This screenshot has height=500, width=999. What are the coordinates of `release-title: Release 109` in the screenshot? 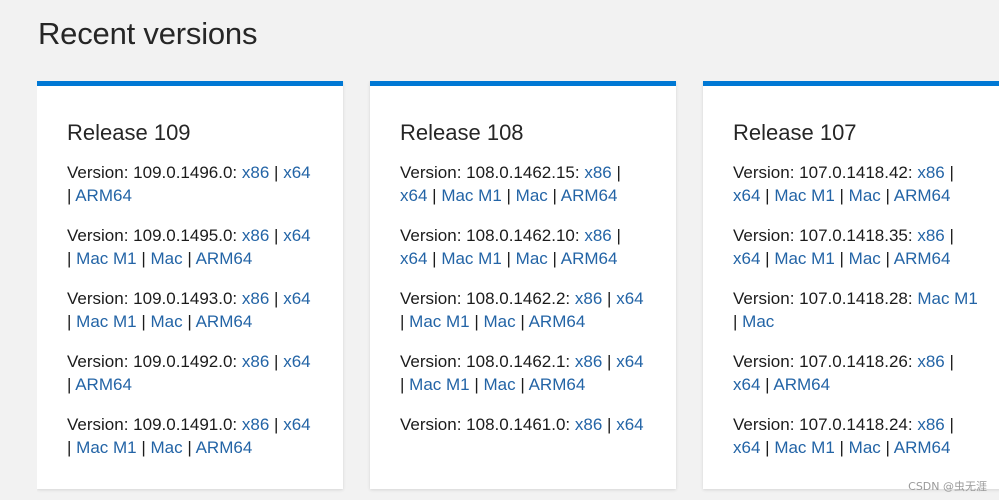 It's located at (129, 132).